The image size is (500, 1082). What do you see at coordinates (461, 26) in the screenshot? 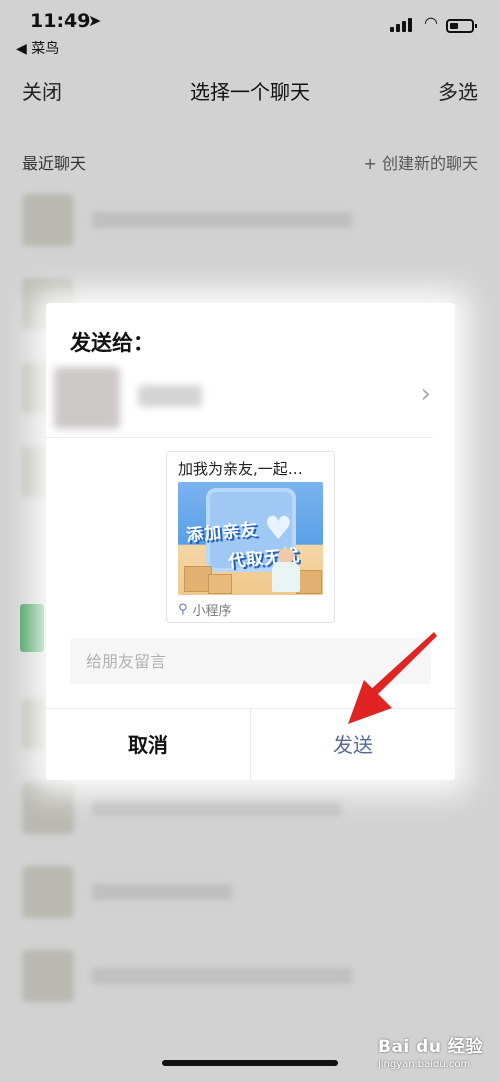
I see `battery-icon` at bounding box center [461, 26].